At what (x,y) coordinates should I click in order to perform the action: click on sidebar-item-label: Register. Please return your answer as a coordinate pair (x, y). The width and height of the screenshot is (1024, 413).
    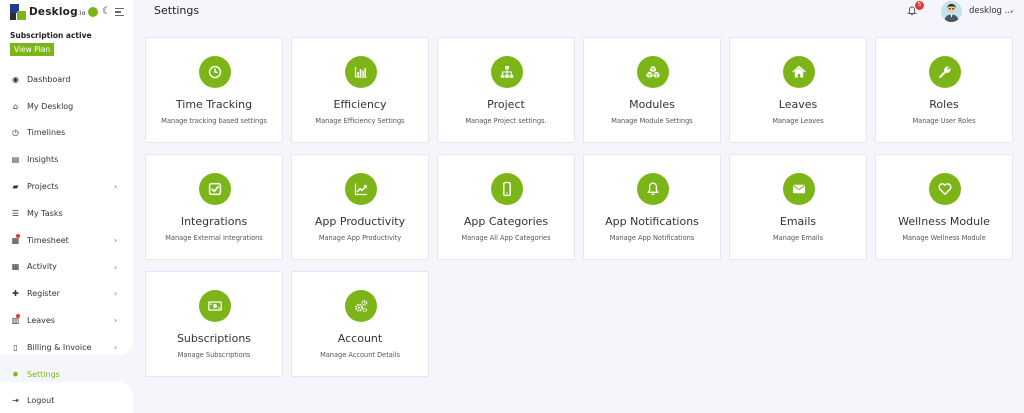
    Looking at the image, I should click on (43, 294).